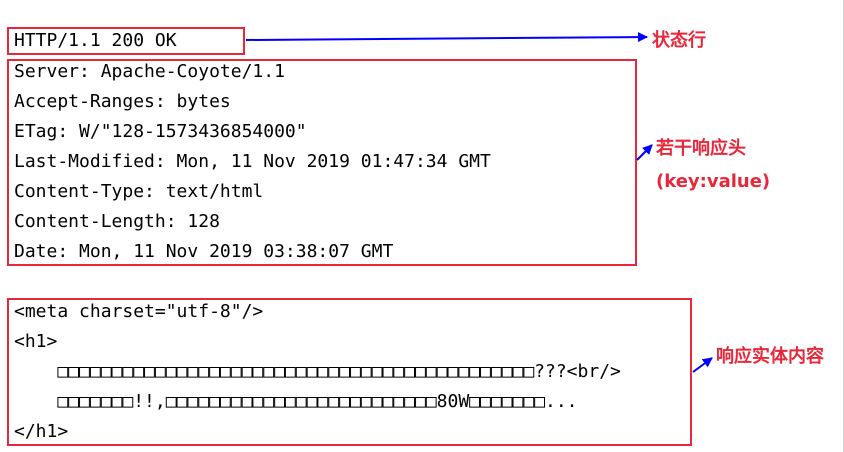 The height and width of the screenshot is (452, 844). What do you see at coordinates (713, 181) in the screenshot?
I see `headers-label-sub: (key:value)` at bounding box center [713, 181].